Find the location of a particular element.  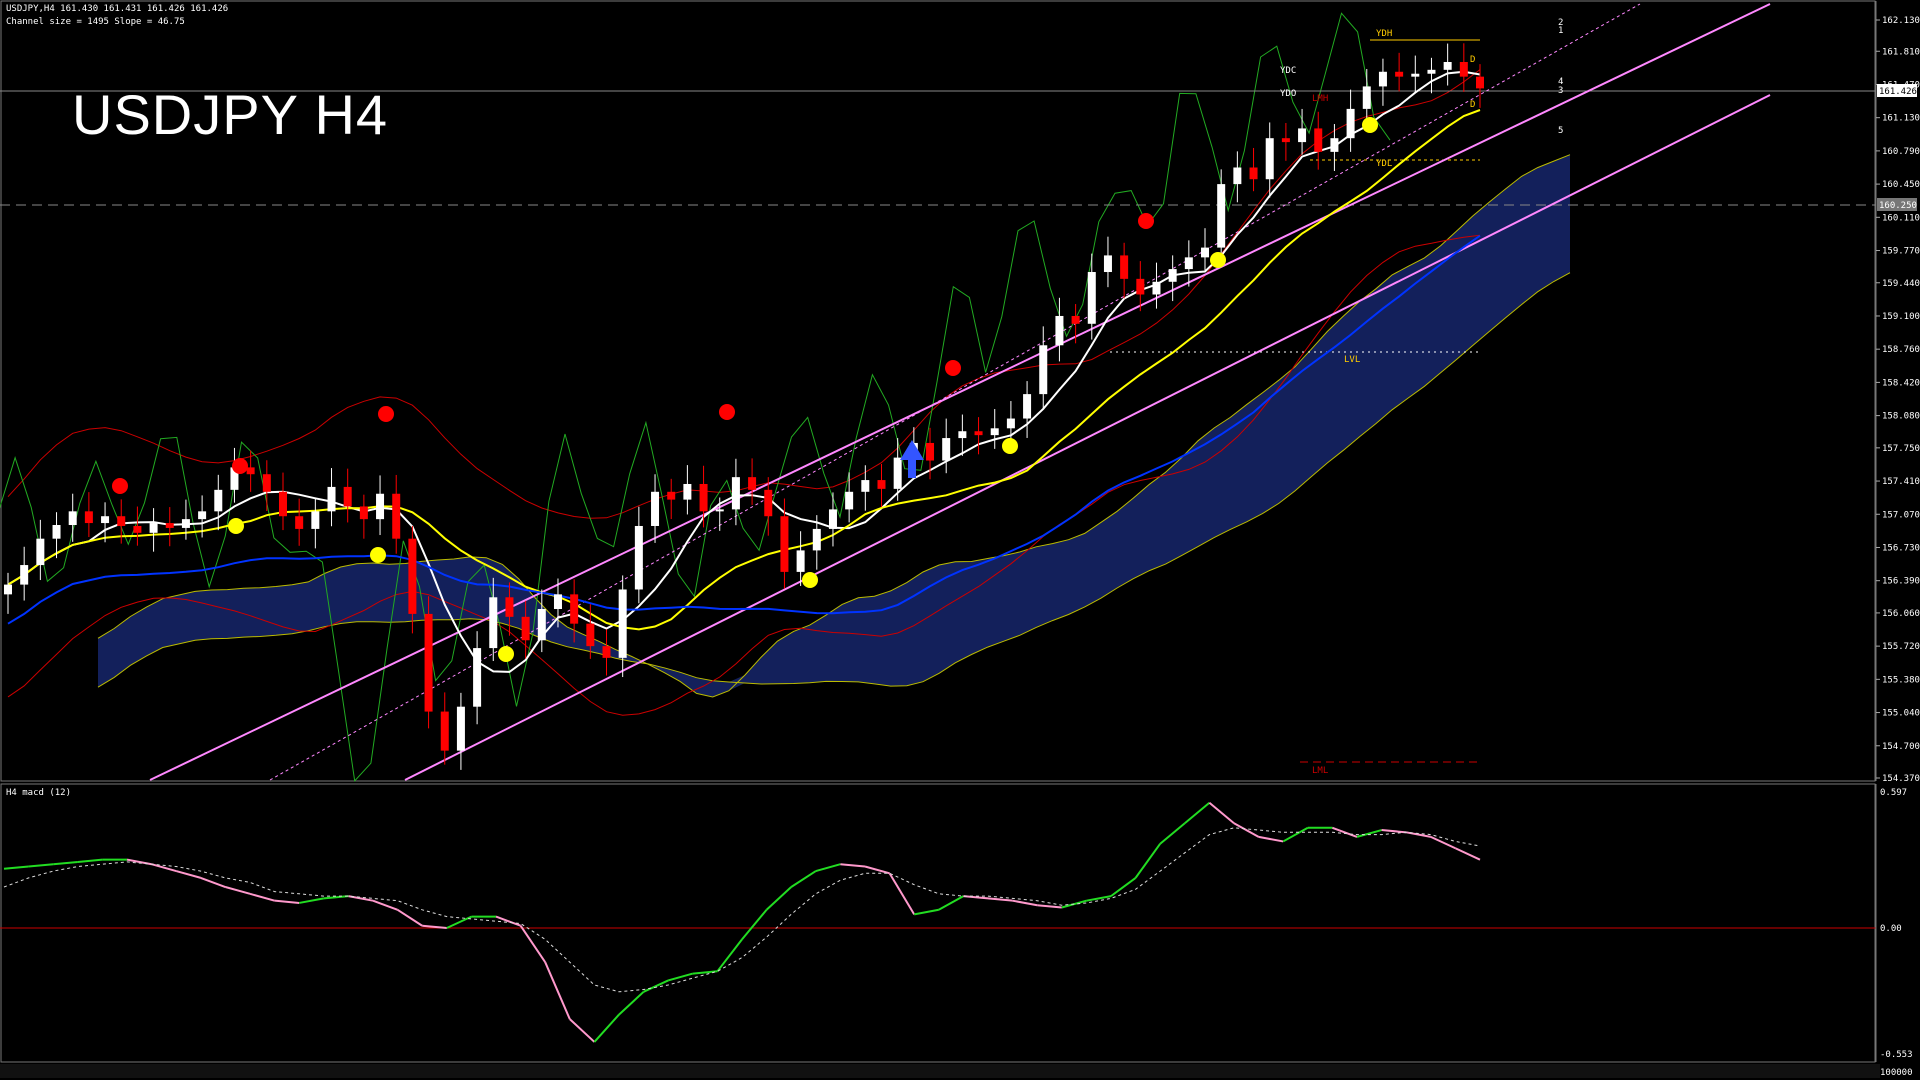

macd-title: H4 macd (12) is located at coordinates (39, 793).